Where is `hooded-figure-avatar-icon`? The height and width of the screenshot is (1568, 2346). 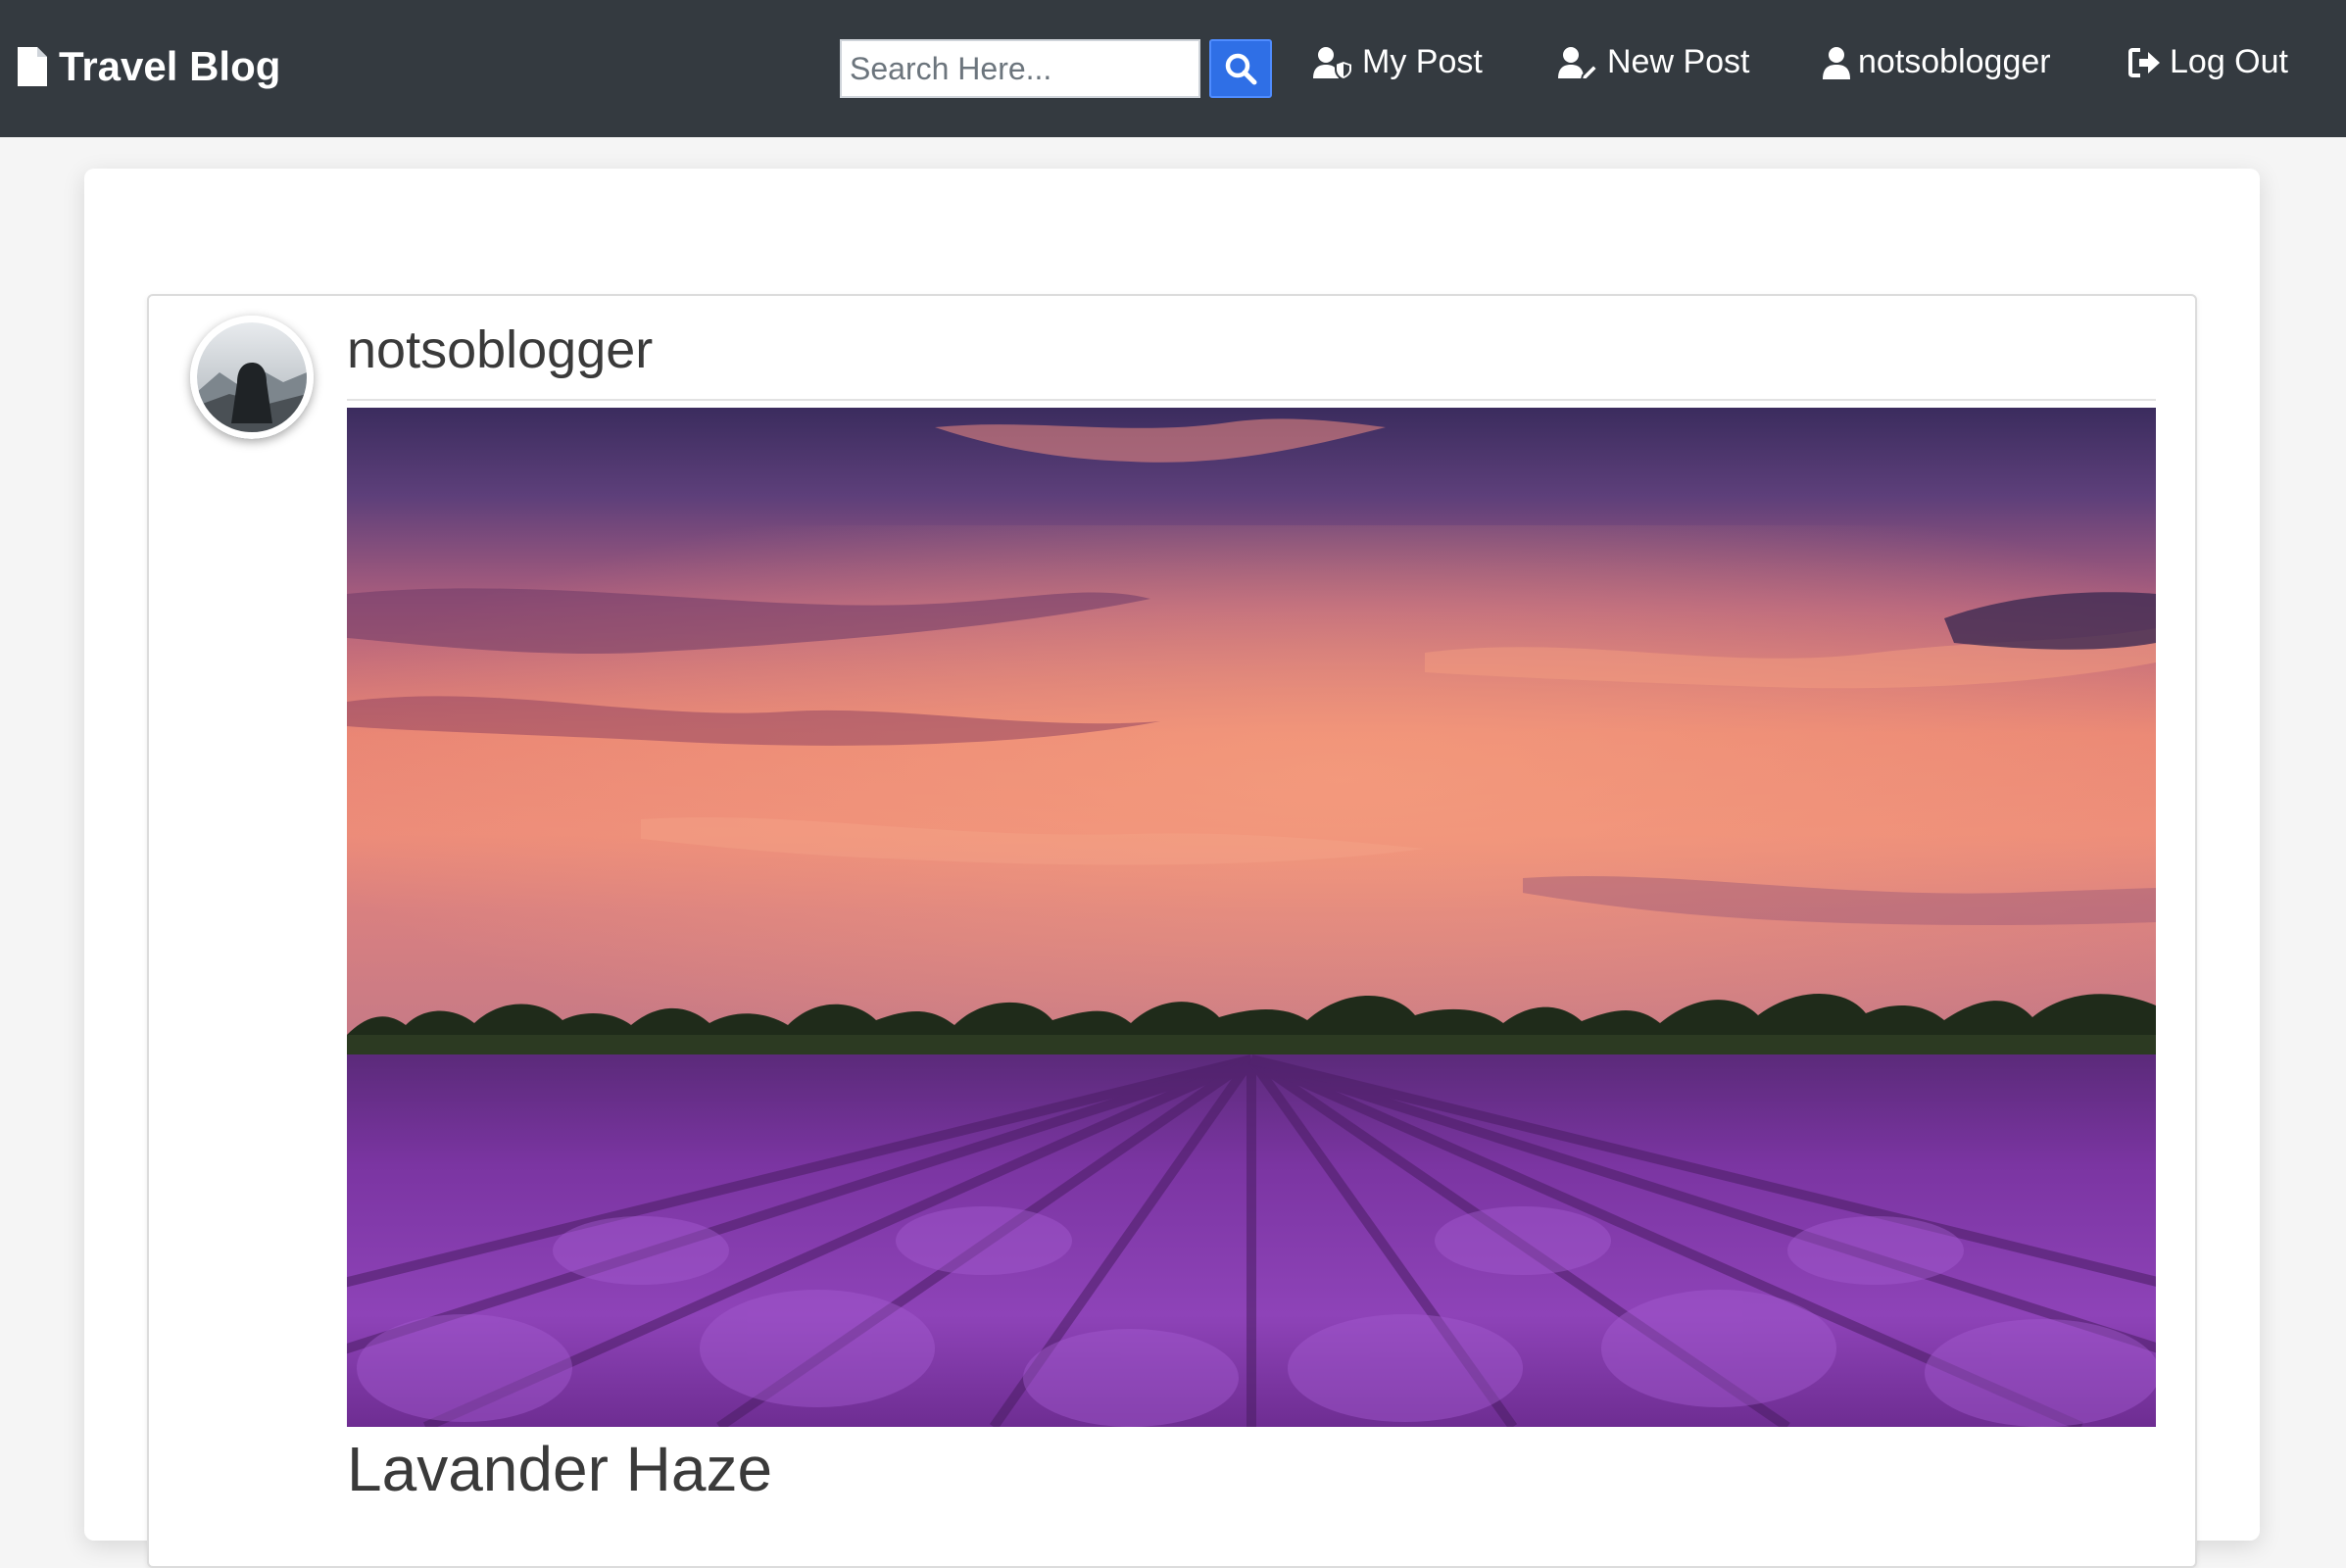
hooded-figure-avatar-icon is located at coordinates (252, 377).